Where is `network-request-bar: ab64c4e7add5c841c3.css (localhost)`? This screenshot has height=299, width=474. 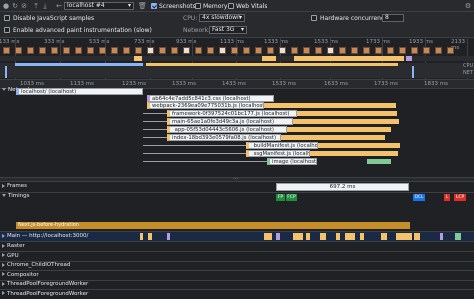 network-request-bar: ab64c4e7add5c841c3.css (localhost) is located at coordinates (210, 98).